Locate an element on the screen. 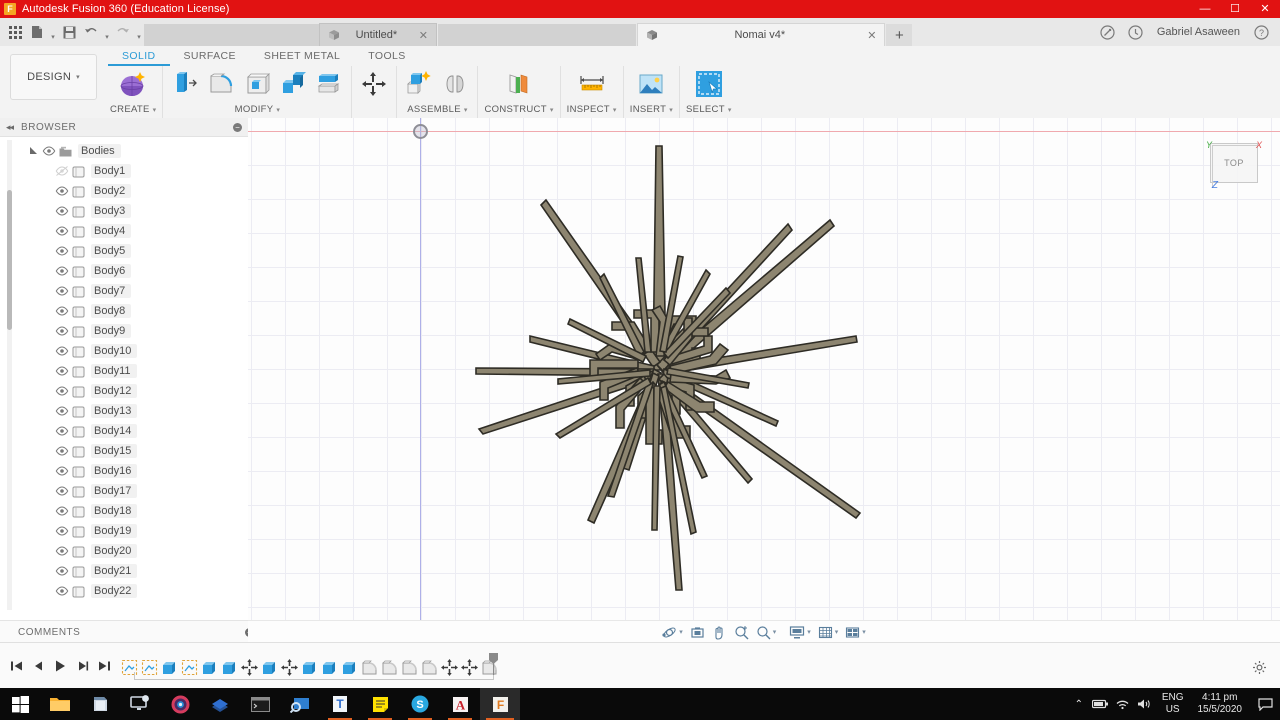  eye-hidden-icon is located at coordinates (61, 171).